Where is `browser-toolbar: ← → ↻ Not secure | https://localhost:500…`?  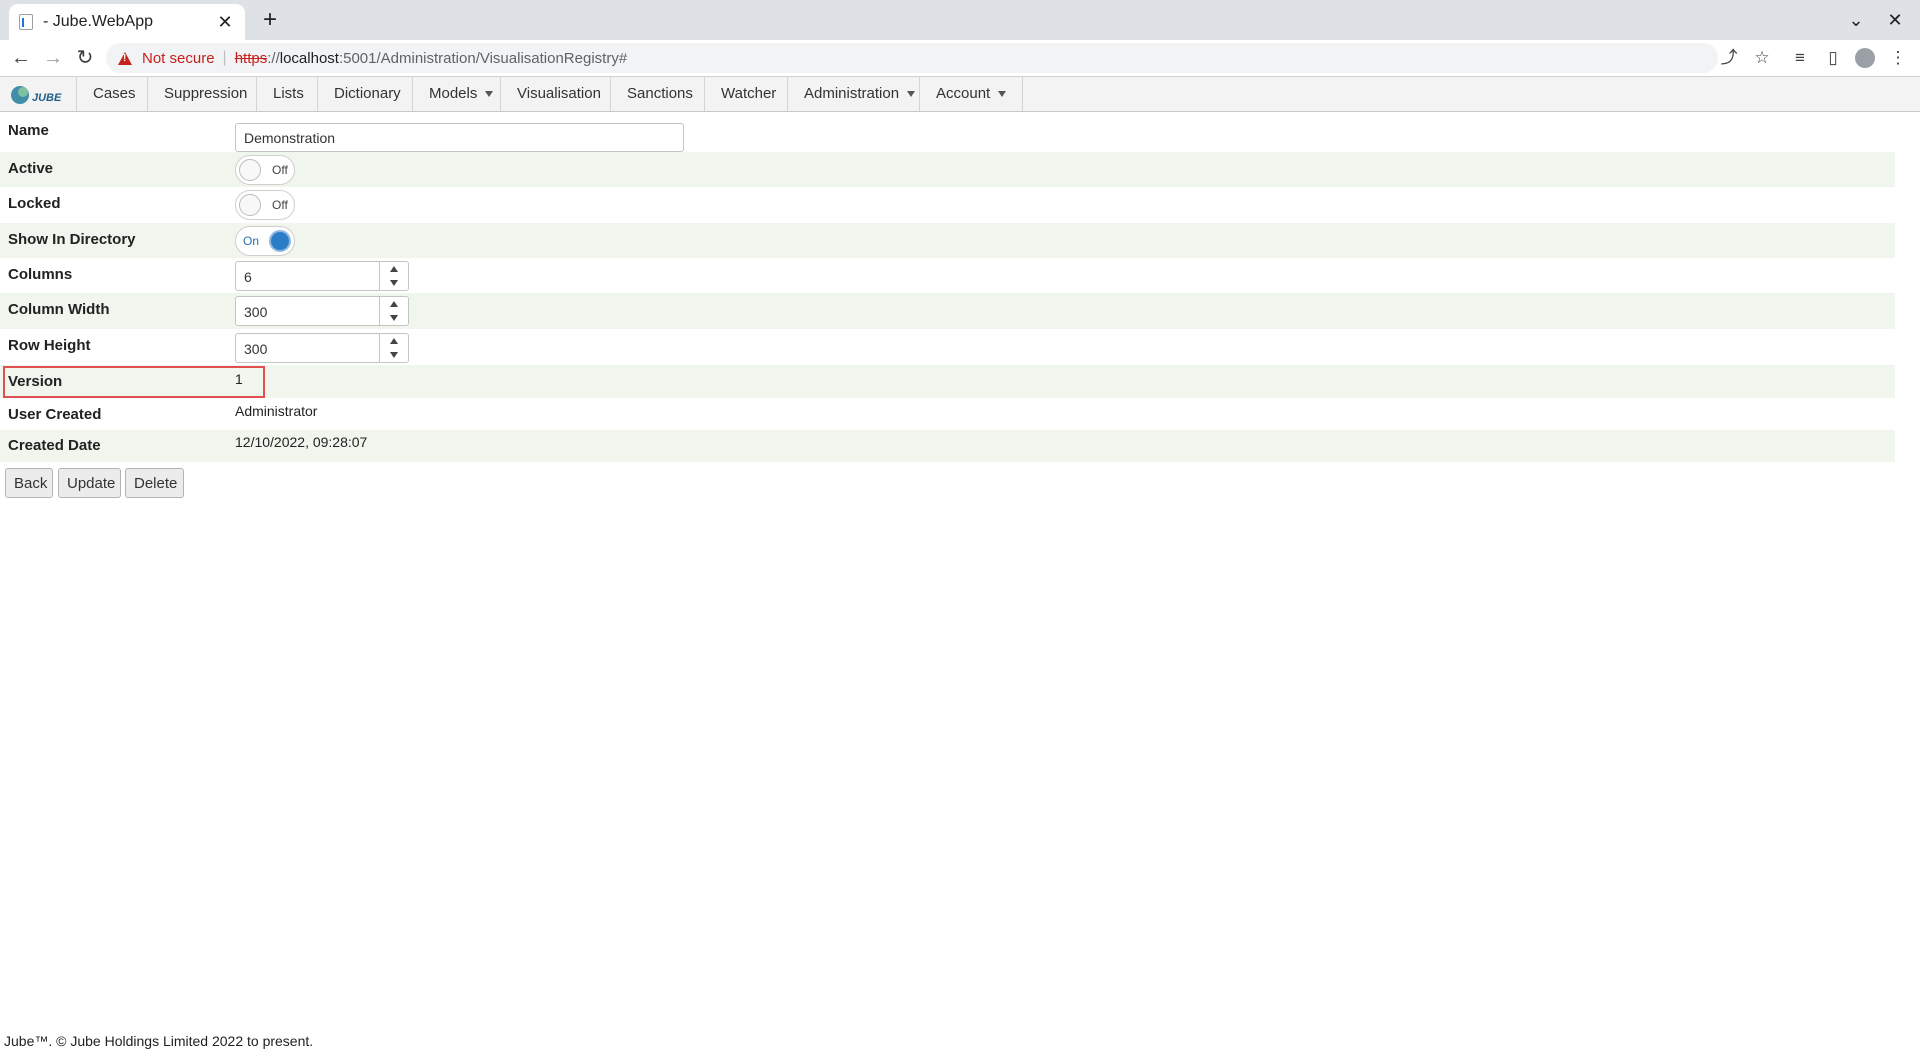
browser-toolbar: ← → ↻ Not secure | https://localhost:500… is located at coordinates (960, 58).